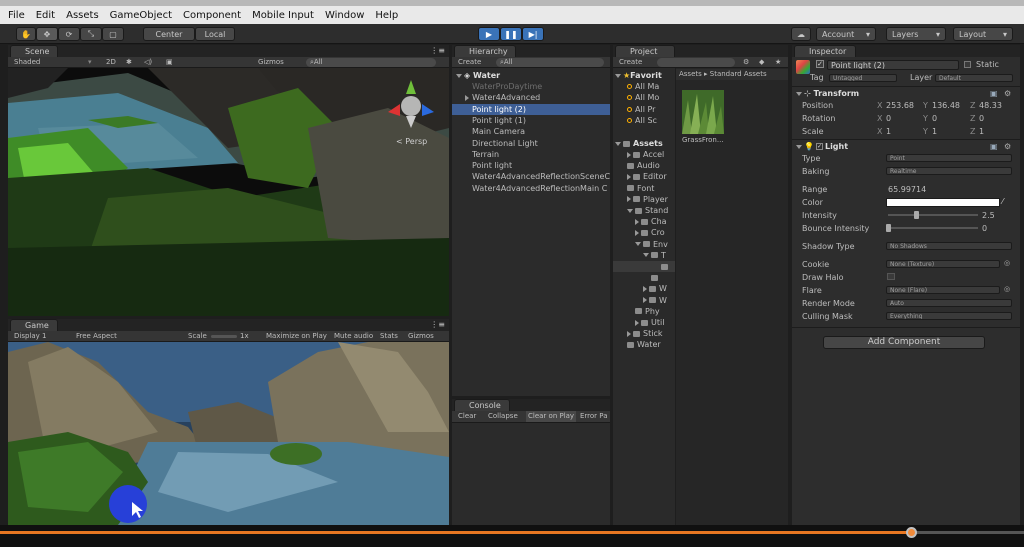  I want to click on active-checkbox: ✓, so click(820, 64).